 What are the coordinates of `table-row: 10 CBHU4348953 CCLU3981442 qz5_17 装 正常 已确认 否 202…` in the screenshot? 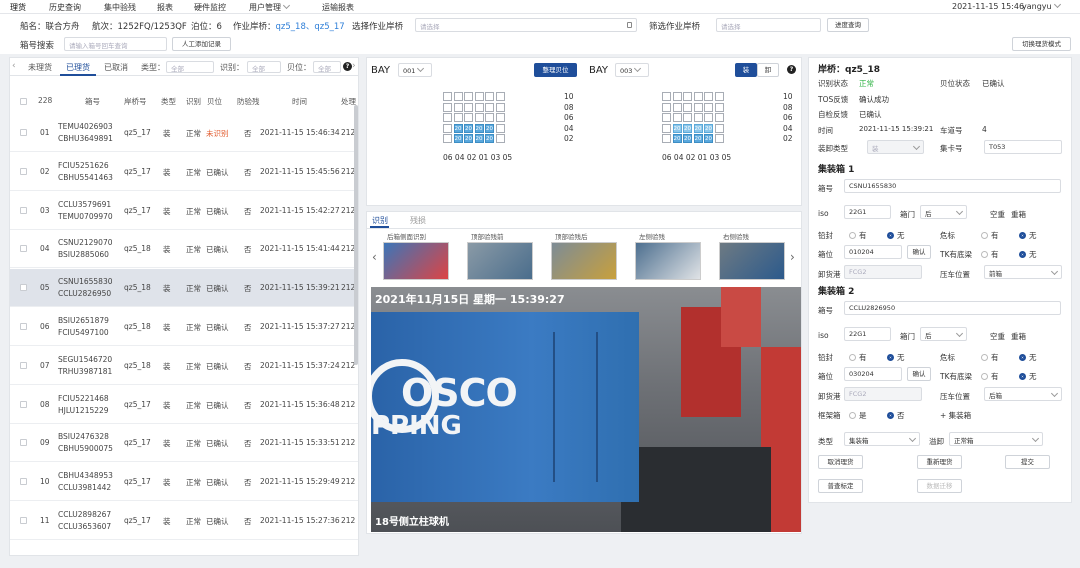 It's located at (184, 482).